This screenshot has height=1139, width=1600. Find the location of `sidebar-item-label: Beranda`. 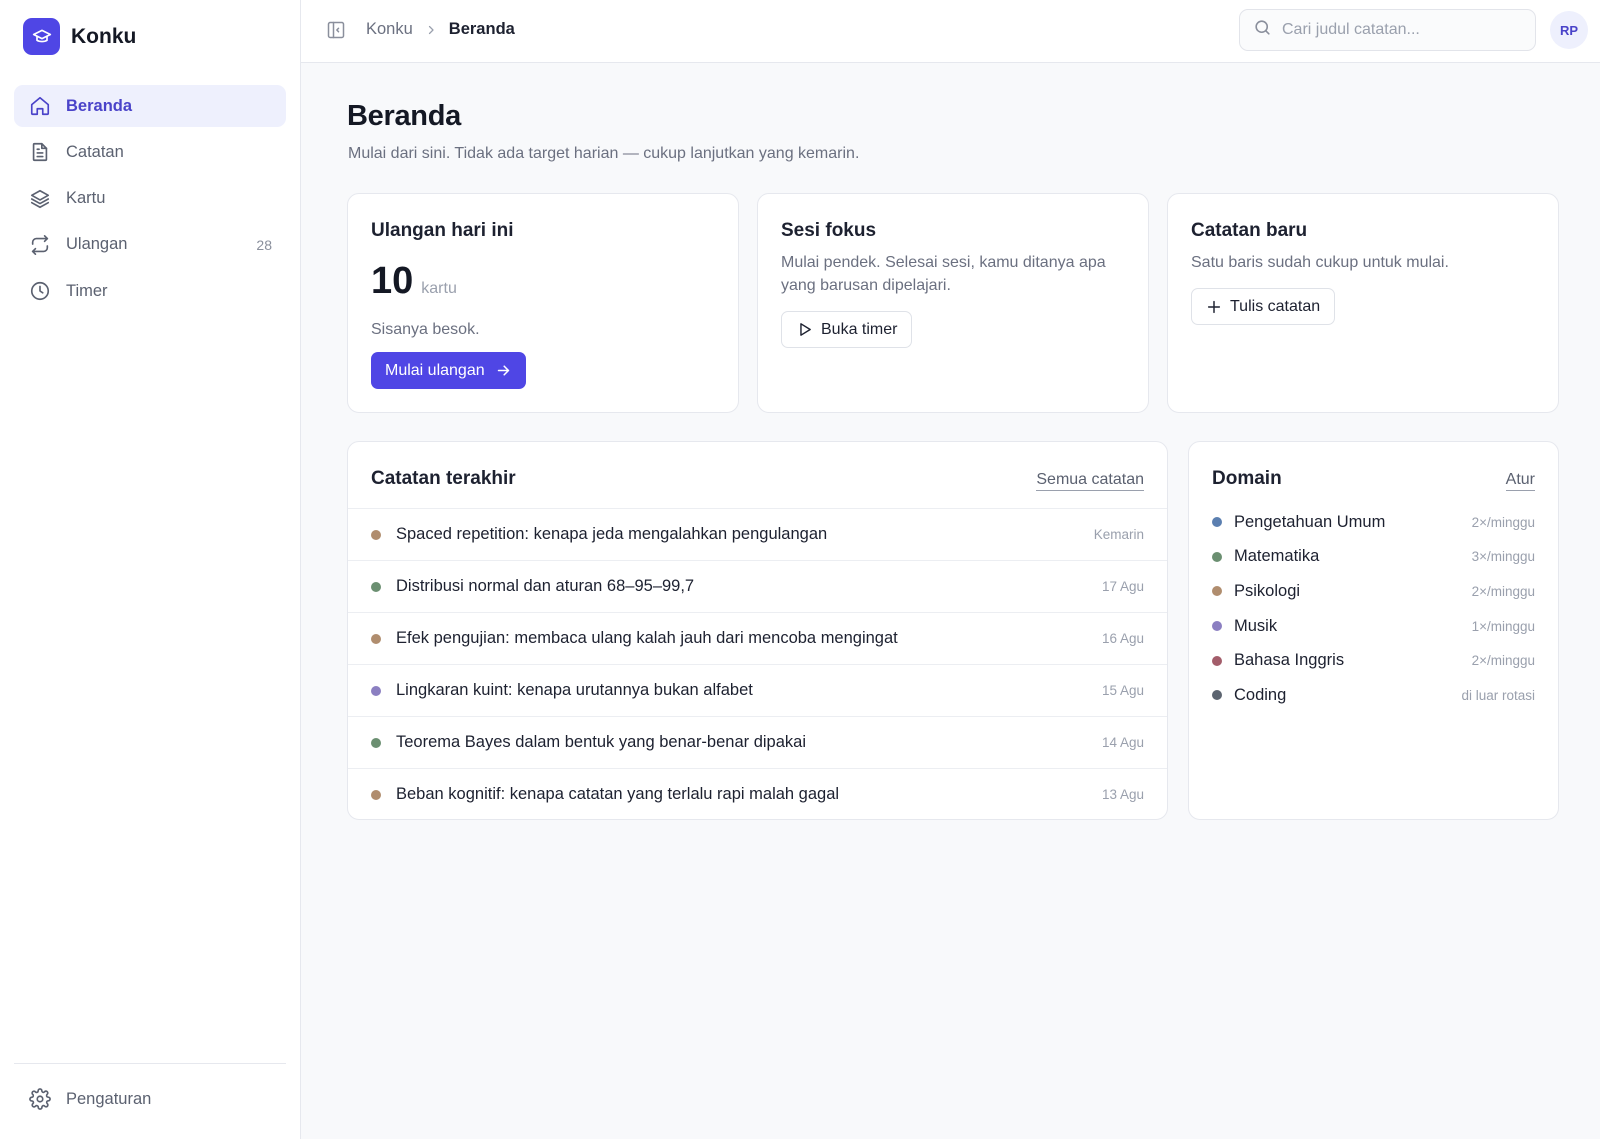

sidebar-item-label: Beranda is located at coordinates (99, 105).